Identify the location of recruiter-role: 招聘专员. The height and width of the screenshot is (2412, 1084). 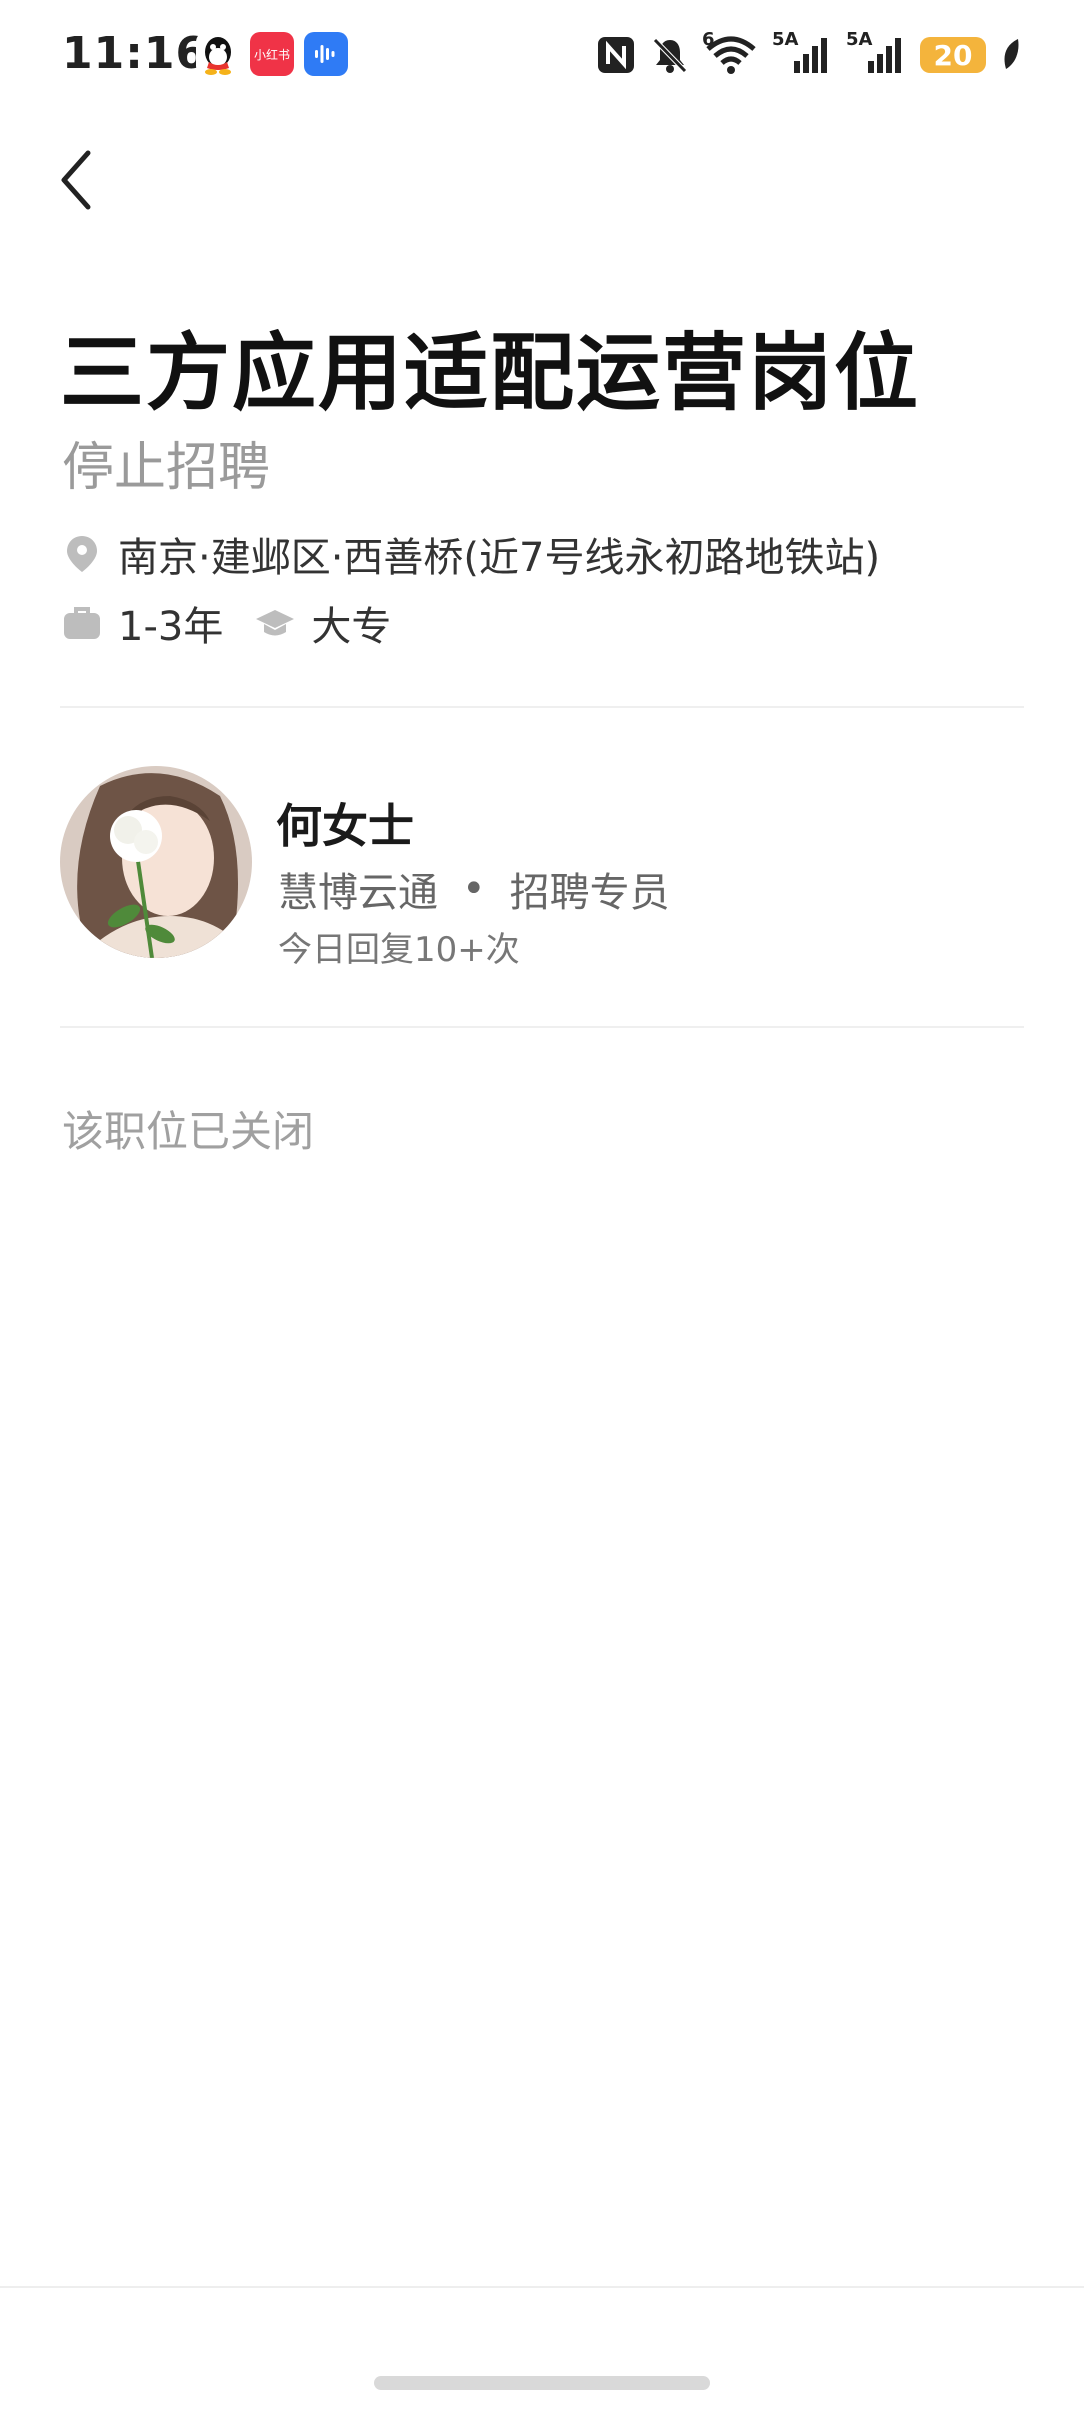
(589, 893).